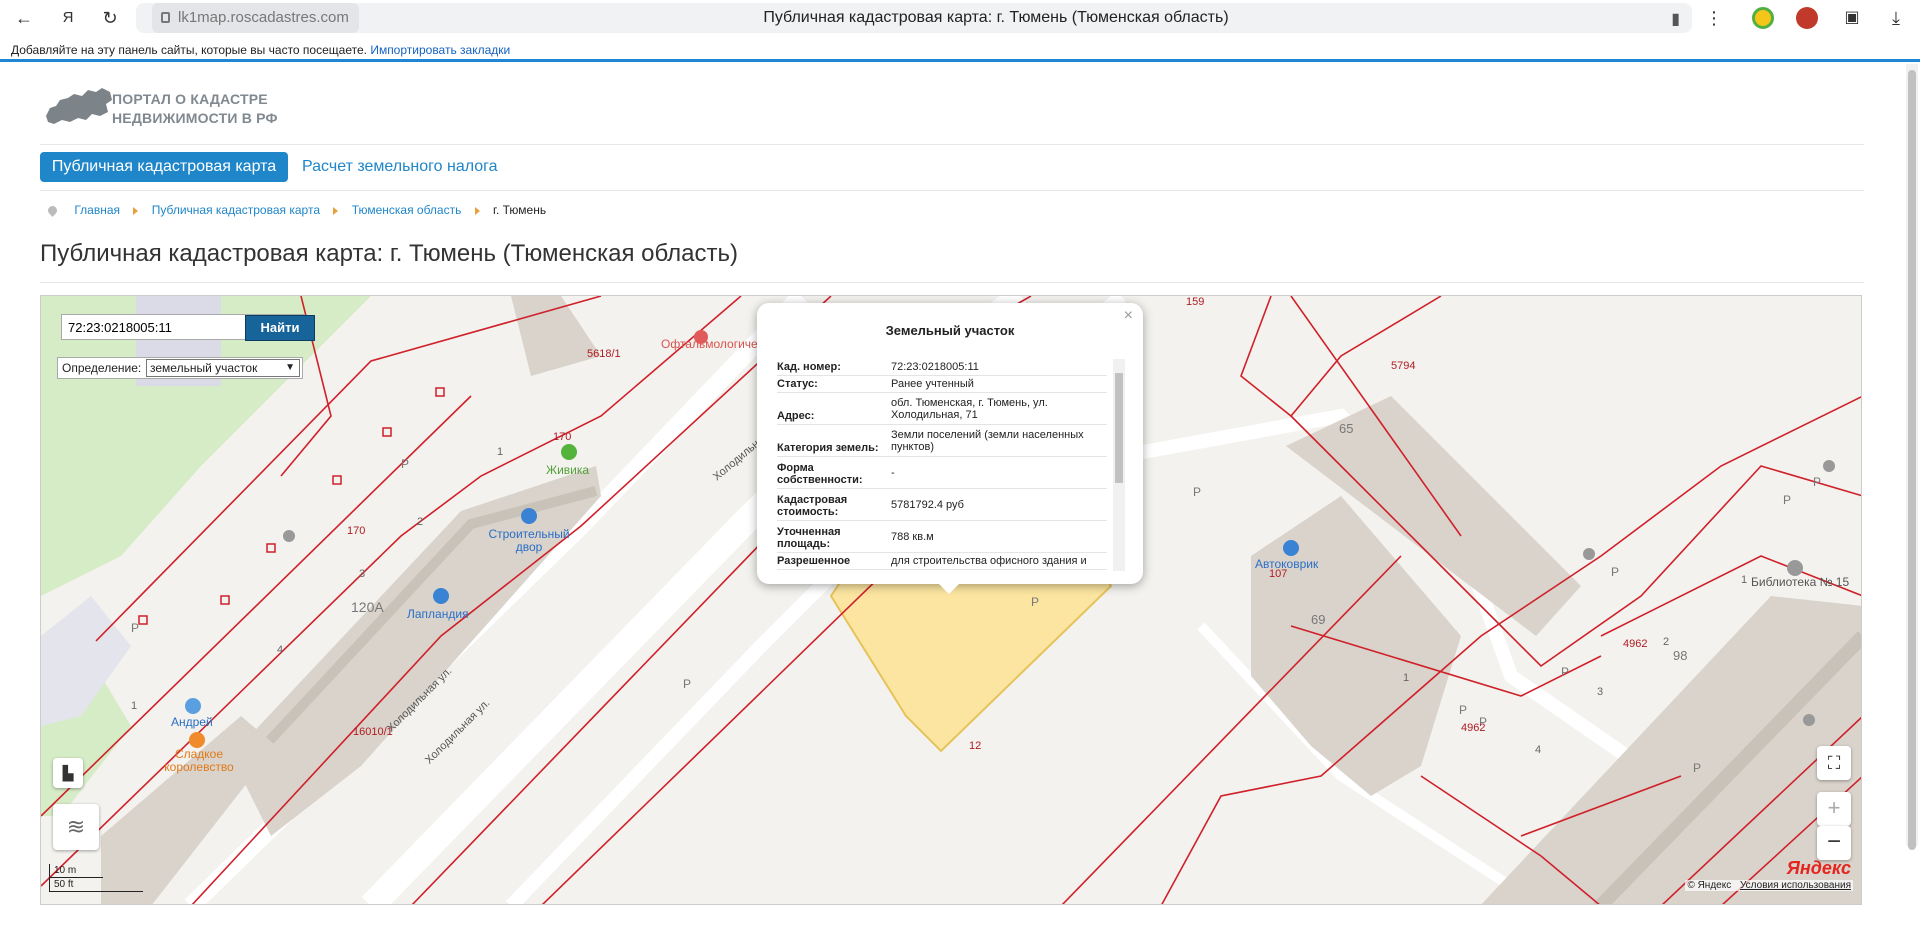  Describe the element at coordinates (912, 536) in the screenshot. I see `row-value: 788 кв.м` at that location.